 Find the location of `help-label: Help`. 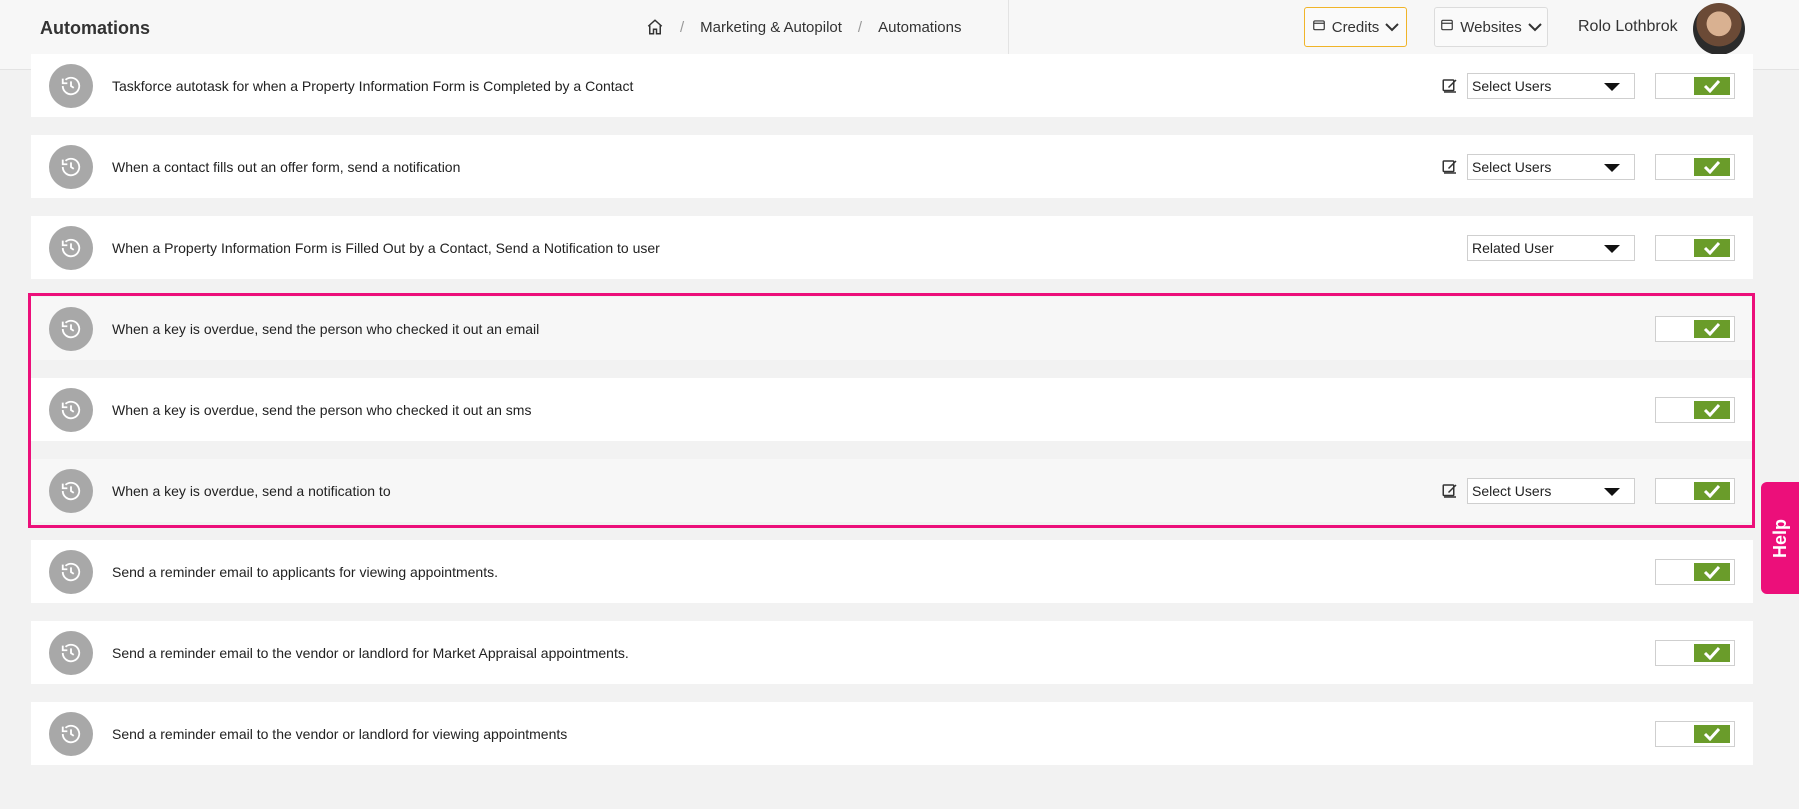

help-label: Help is located at coordinates (1779, 538).